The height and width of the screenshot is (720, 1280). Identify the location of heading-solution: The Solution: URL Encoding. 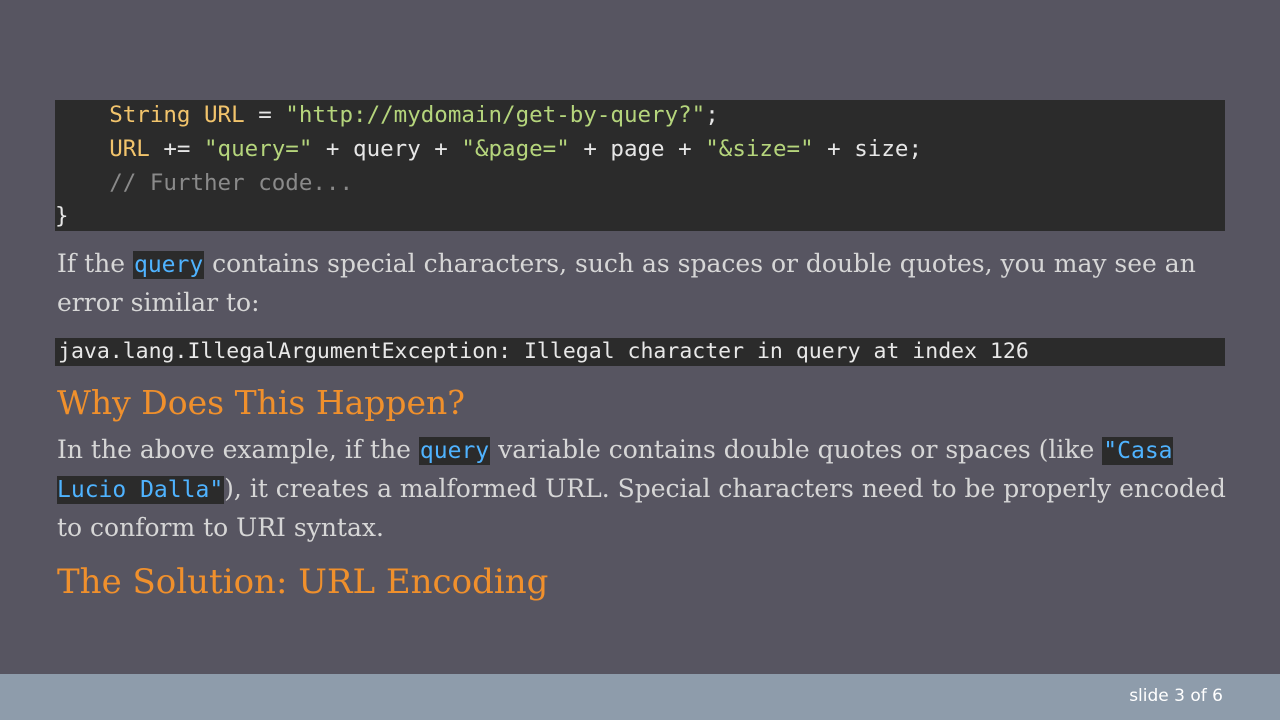
(303, 582).